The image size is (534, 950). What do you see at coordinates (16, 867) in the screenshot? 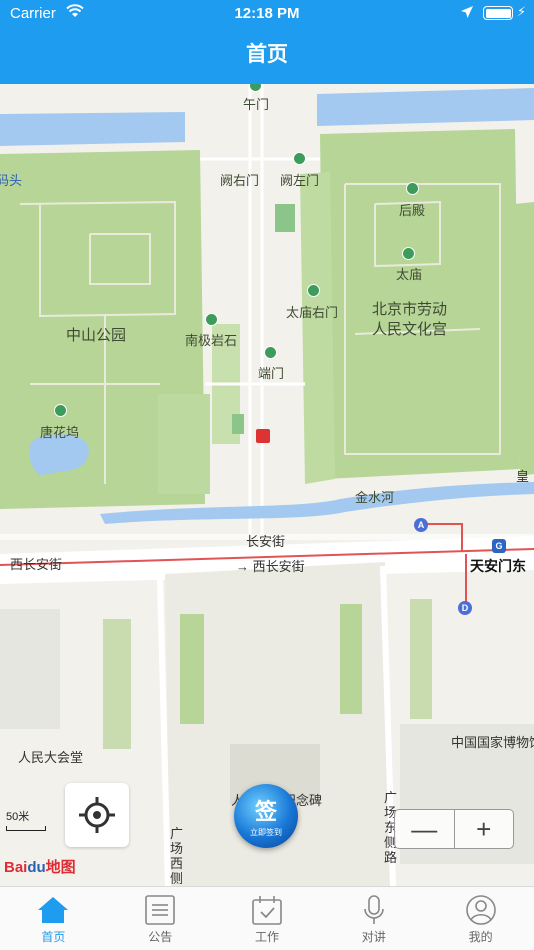
I see `logo-bai: Bai` at bounding box center [16, 867].